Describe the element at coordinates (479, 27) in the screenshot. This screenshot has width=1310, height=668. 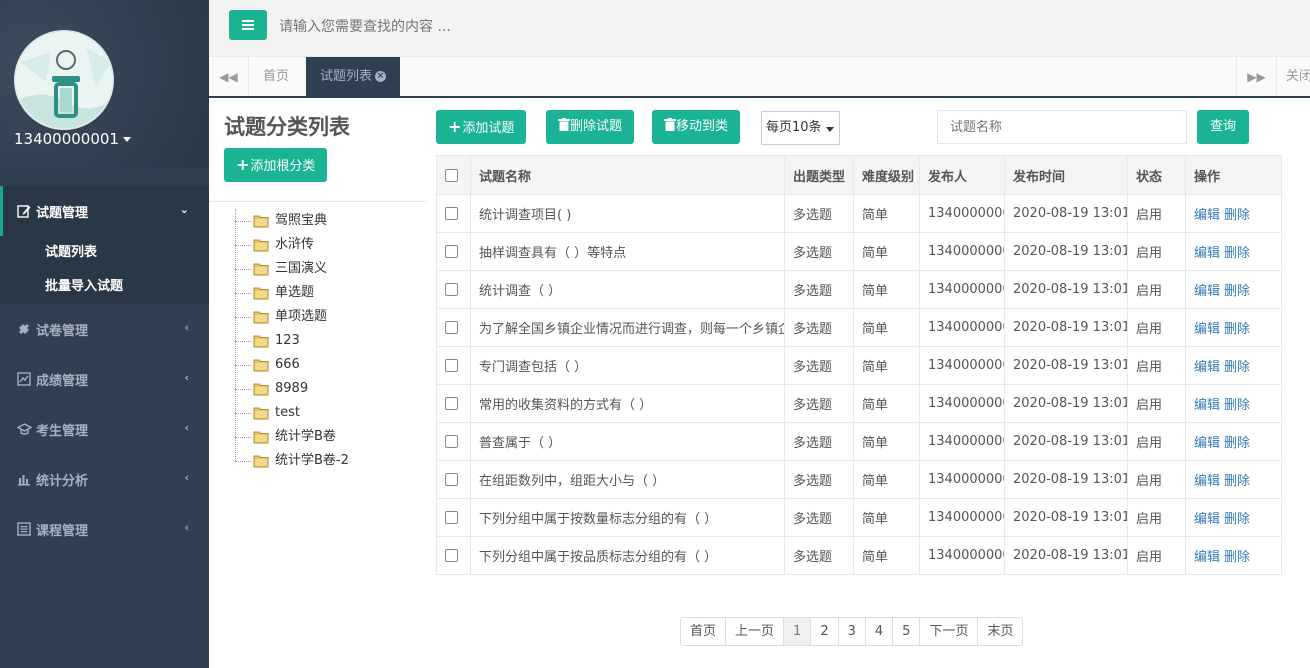
I see `global-search-input` at that location.